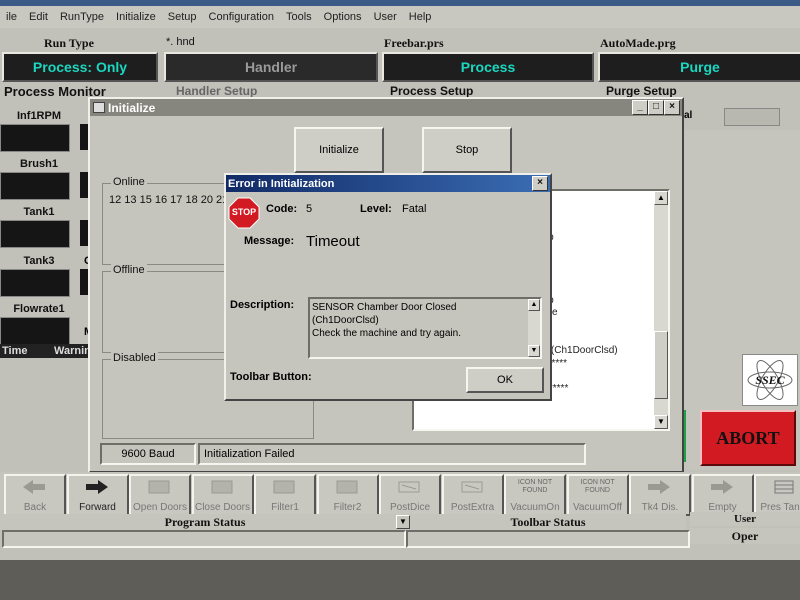  What do you see at coordinates (136, 17) in the screenshot?
I see `menu-item: Initialize` at bounding box center [136, 17].